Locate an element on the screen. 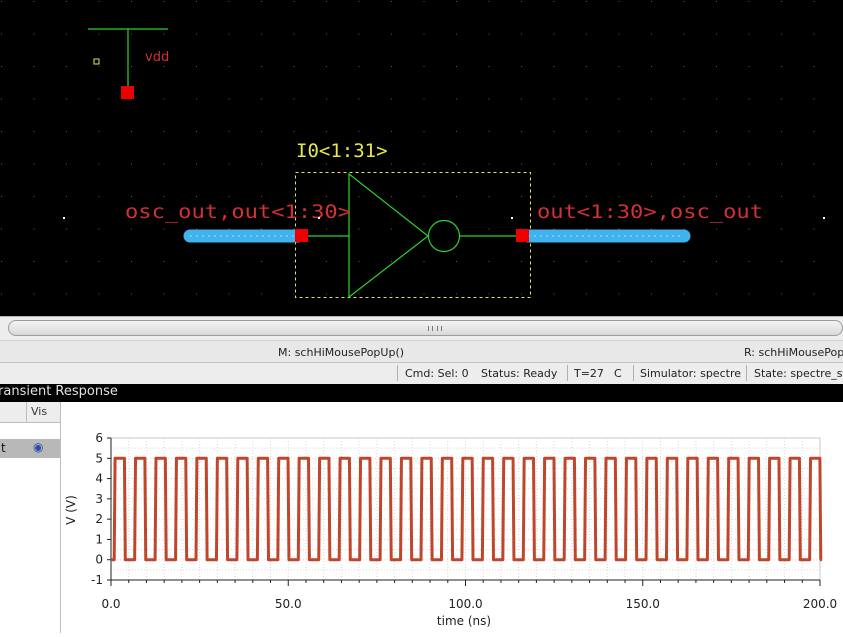 The height and width of the screenshot is (637, 843). y-tick-label: -1 is located at coordinates (97, 580).